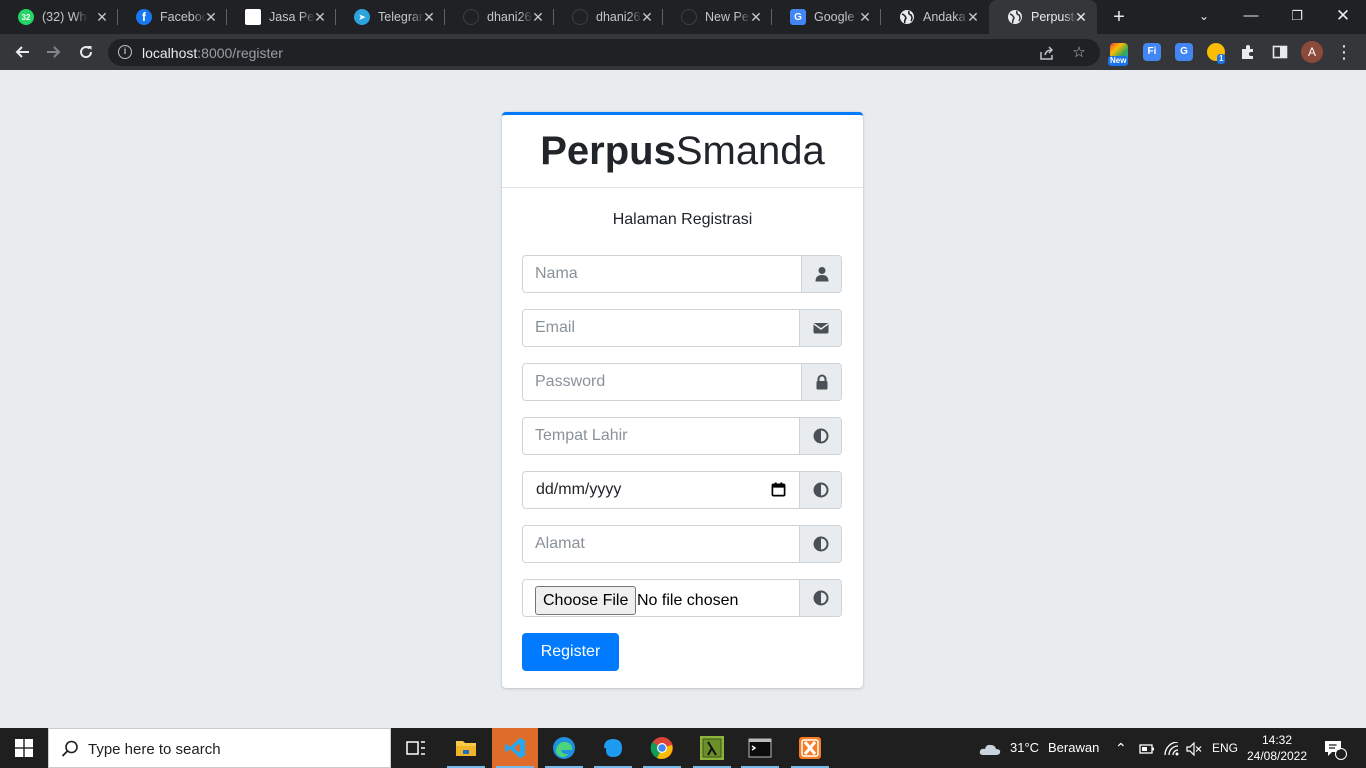  I want to click on reload-icon, so click(86, 52).